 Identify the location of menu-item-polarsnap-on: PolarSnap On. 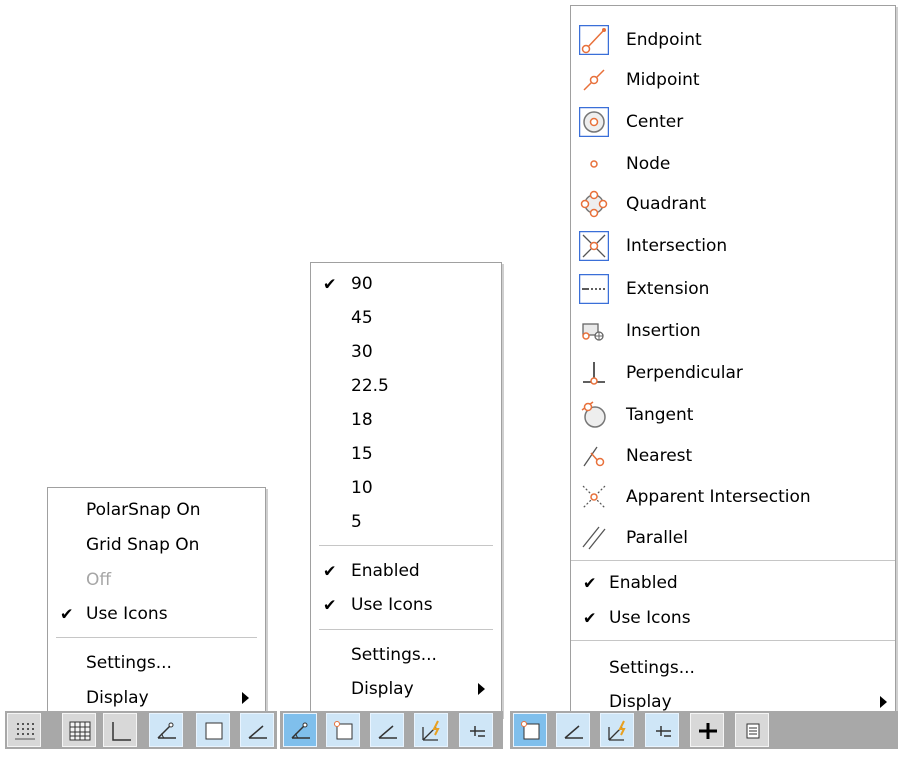
(156, 510).